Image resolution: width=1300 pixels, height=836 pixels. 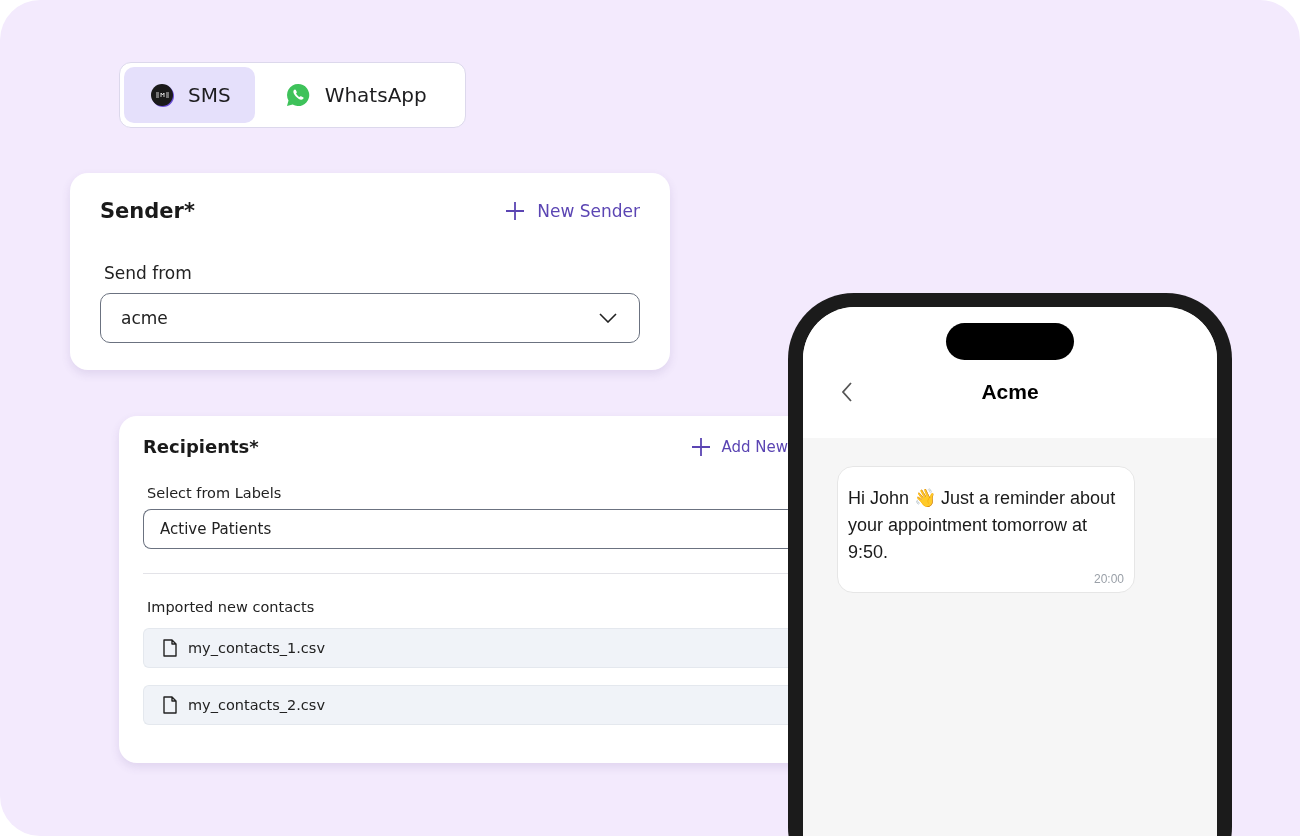 What do you see at coordinates (201, 446) in the screenshot?
I see `card-title: Recipients*` at bounding box center [201, 446].